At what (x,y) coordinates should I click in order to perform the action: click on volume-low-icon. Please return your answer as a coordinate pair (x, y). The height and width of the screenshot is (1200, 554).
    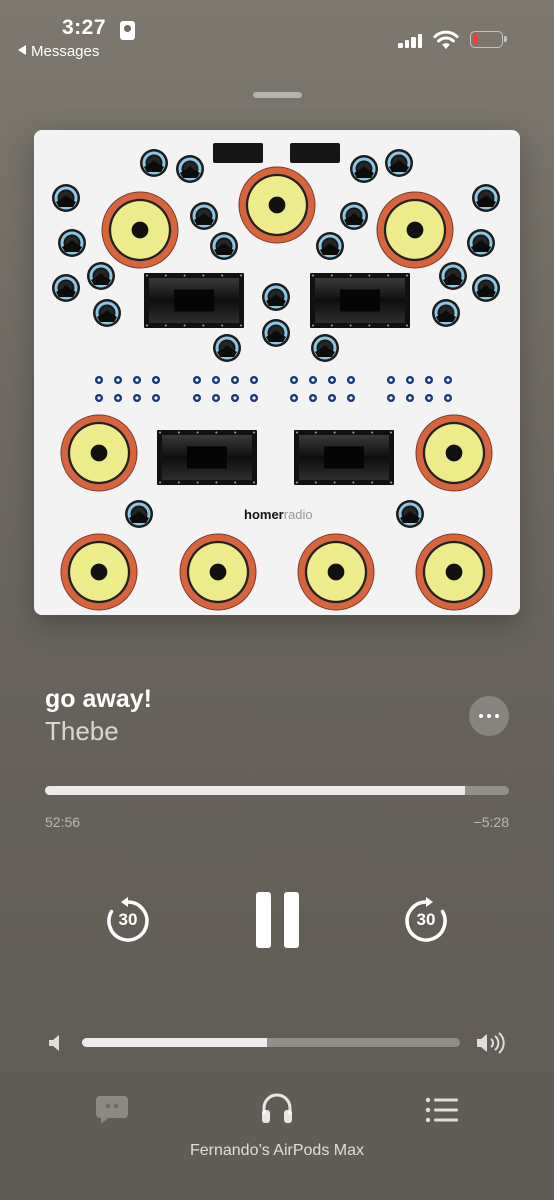
    Looking at the image, I should click on (54, 1043).